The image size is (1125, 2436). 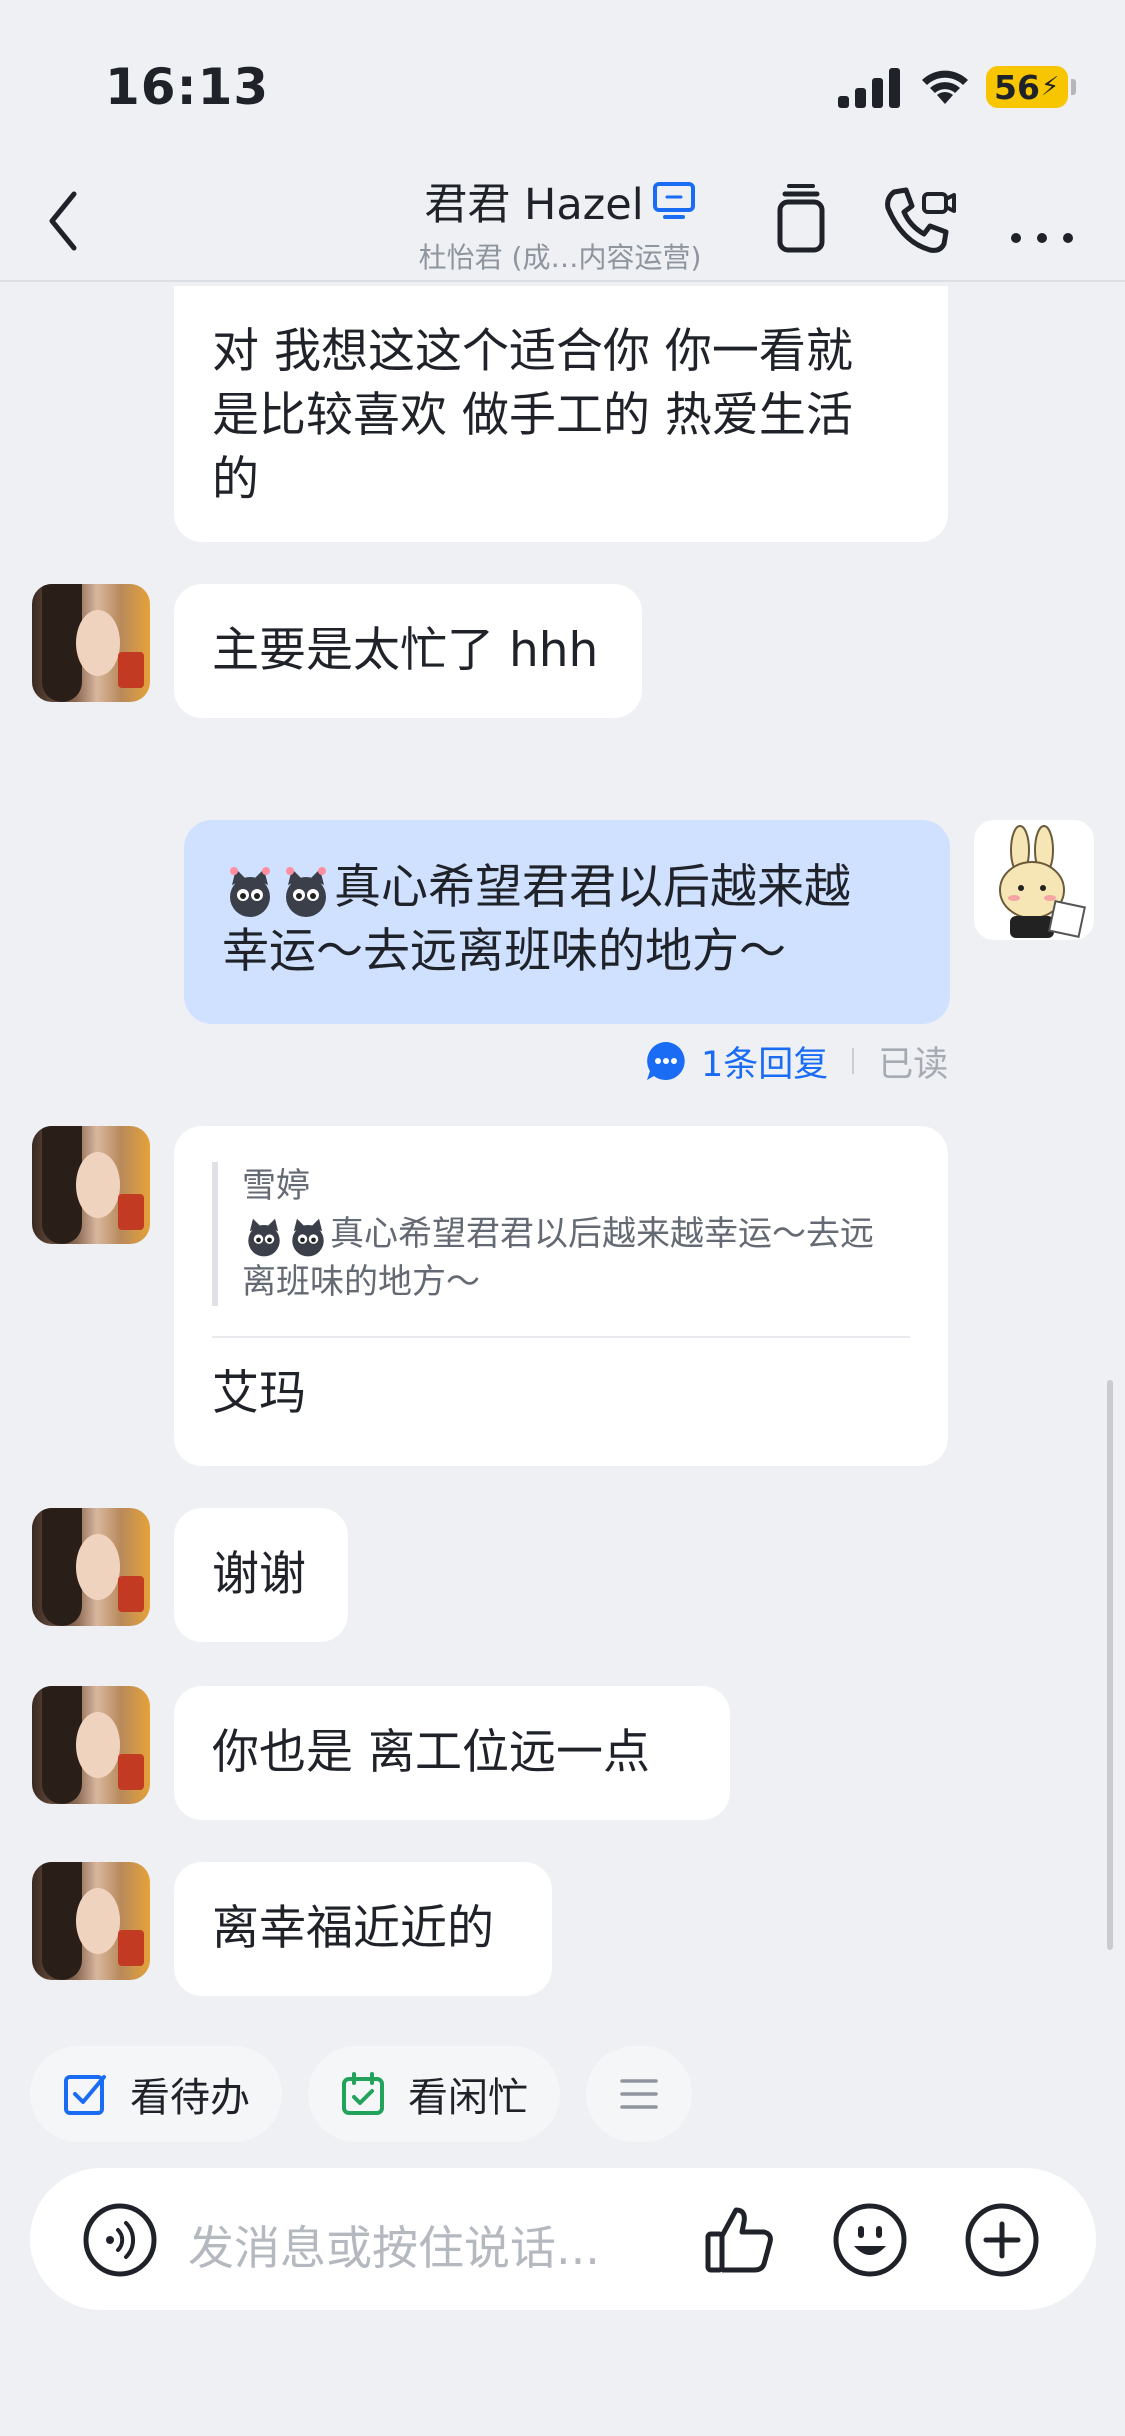 I want to click on message-bubble: 对 我想这这个适合你 你一看就 是比较喜欢 做手工的 热爱生活 的, so click(x=561, y=414).